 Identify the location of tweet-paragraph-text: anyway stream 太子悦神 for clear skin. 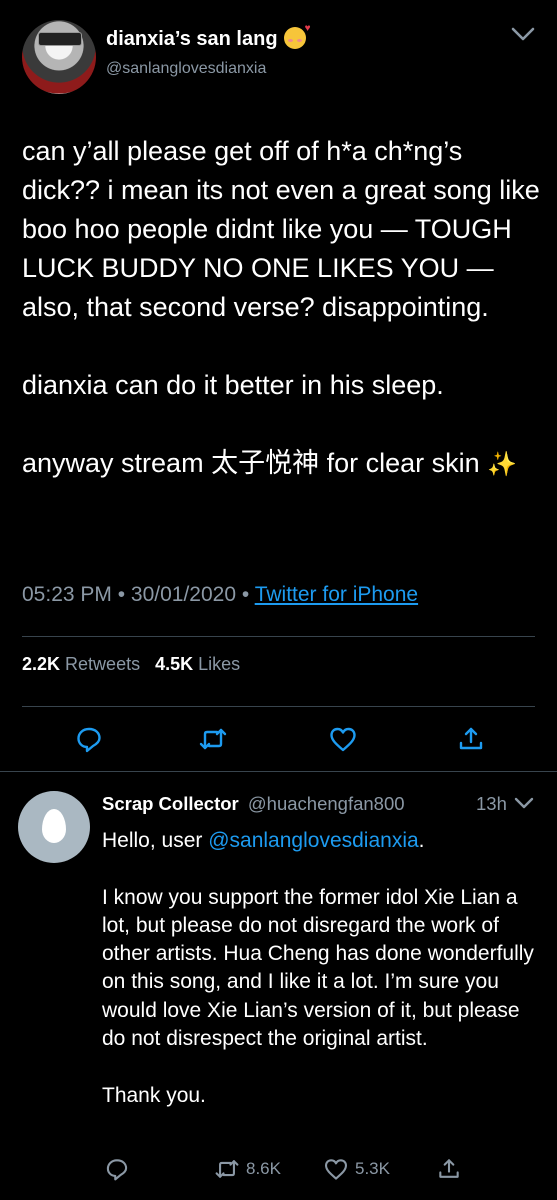
(251, 463).